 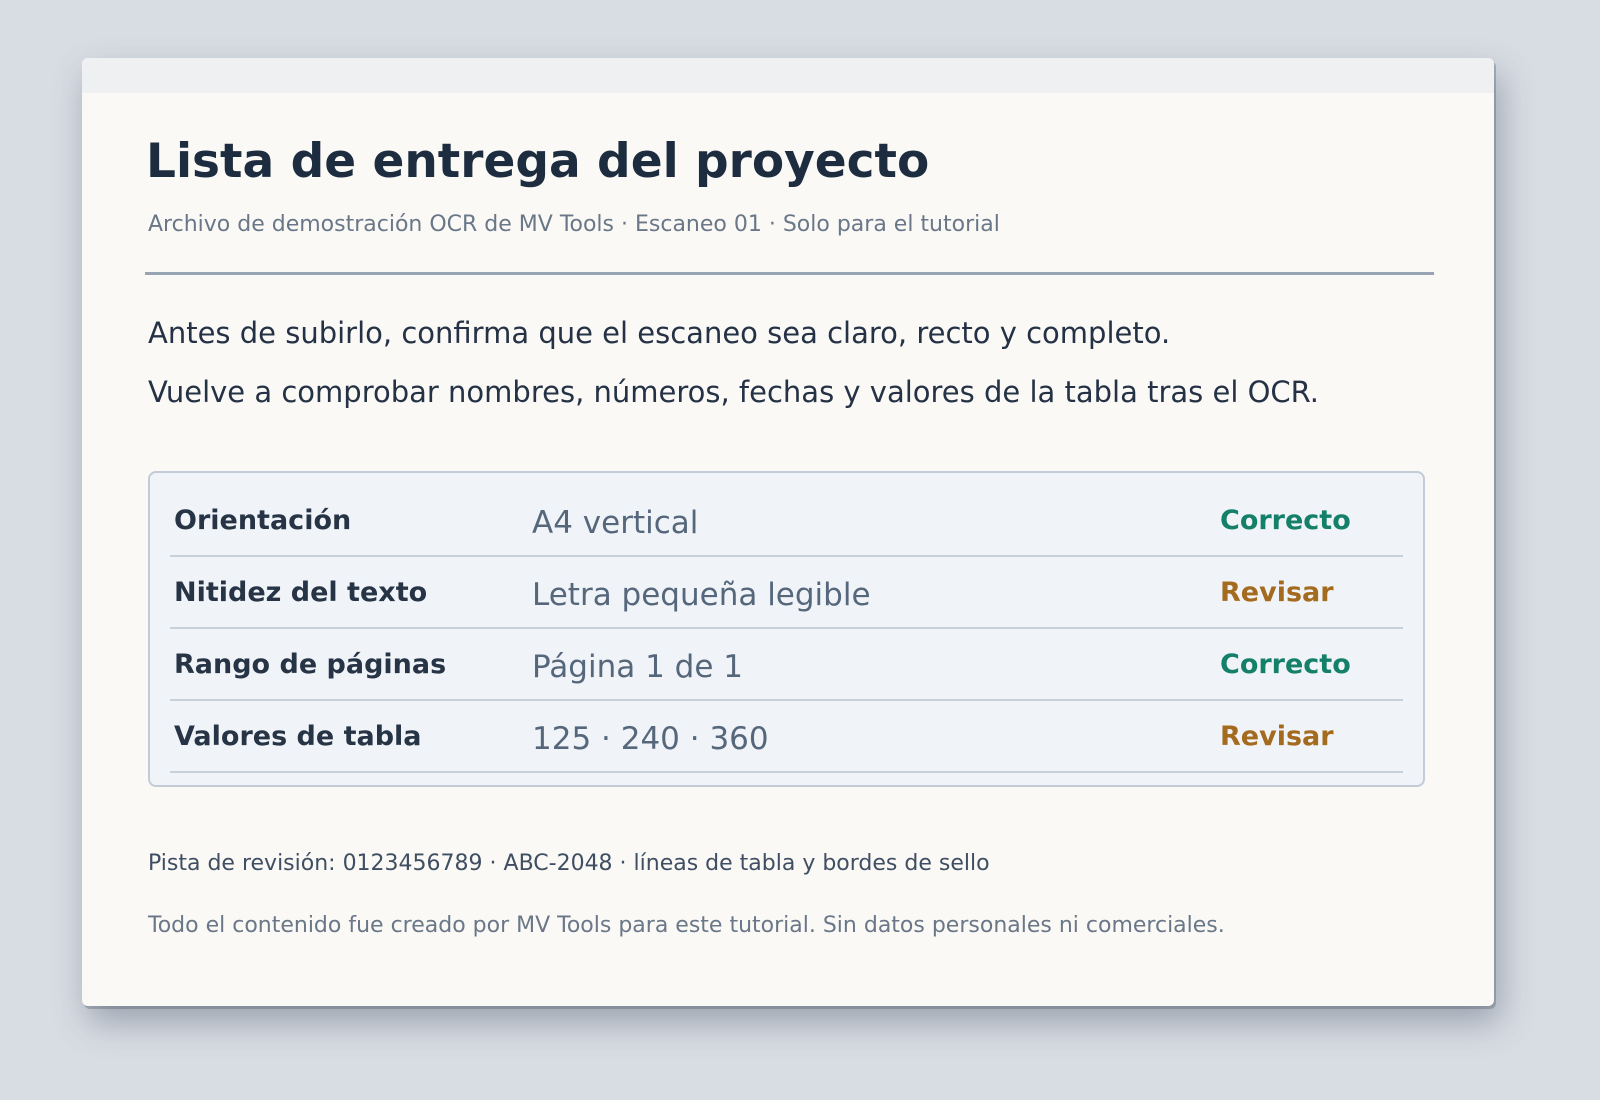 What do you see at coordinates (786, 737) in the screenshot?
I see `table-row: Valores de tabla 125 · 240 · 360 Revisar` at bounding box center [786, 737].